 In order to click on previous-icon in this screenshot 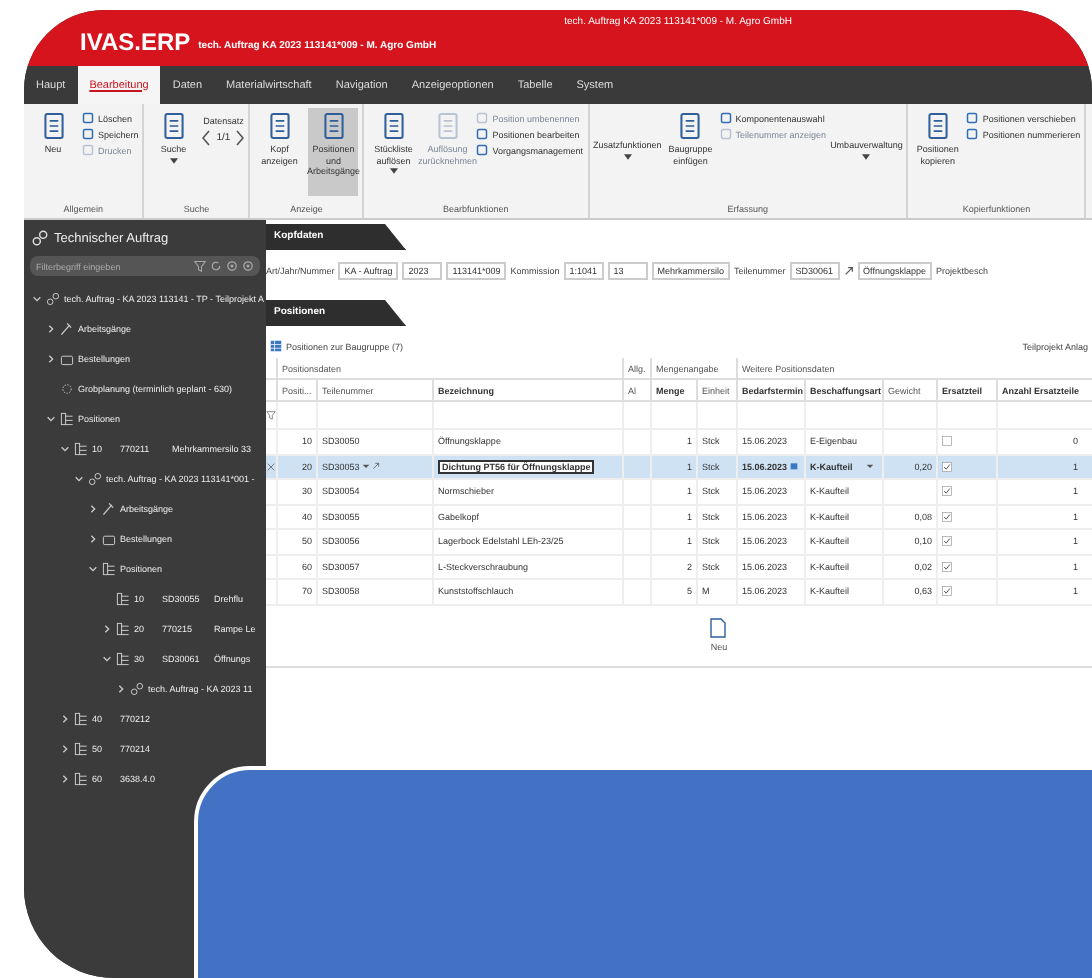, I will do `click(206, 138)`.